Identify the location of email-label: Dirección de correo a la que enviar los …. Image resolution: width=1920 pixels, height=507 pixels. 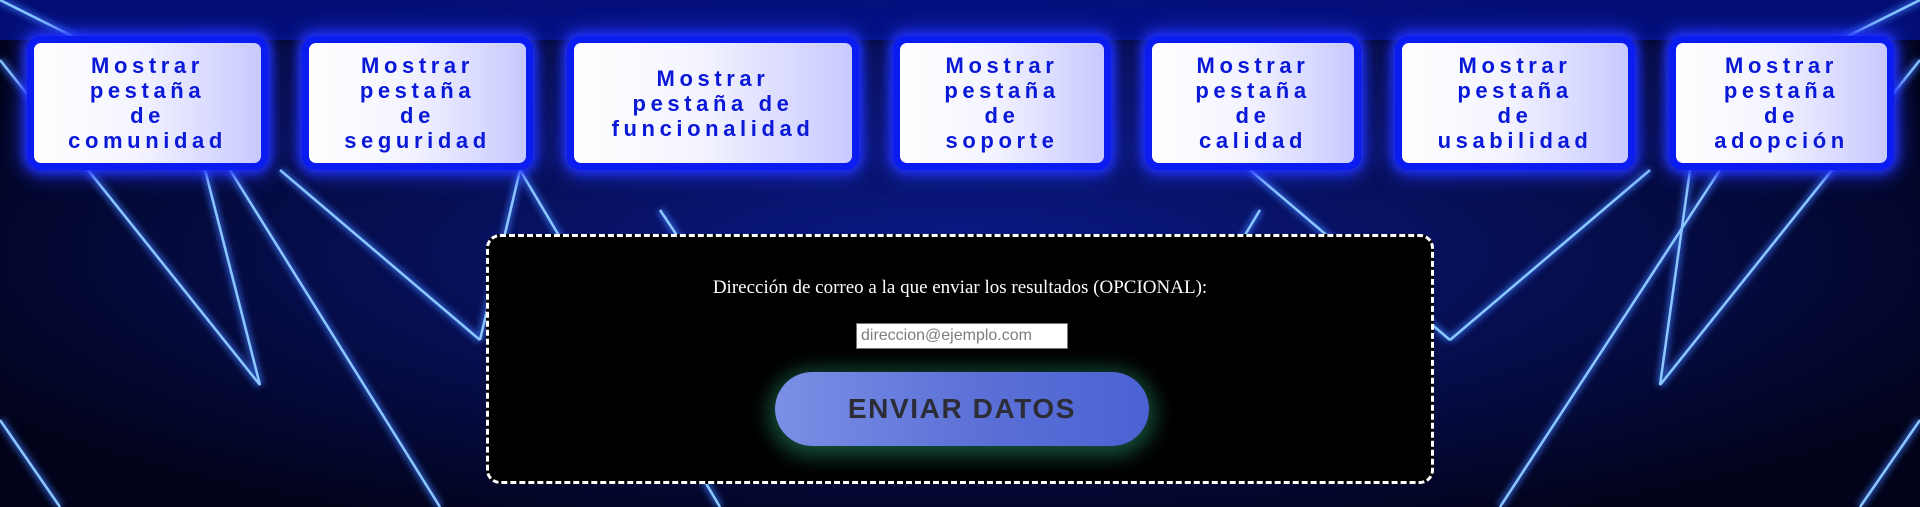
(960, 287).